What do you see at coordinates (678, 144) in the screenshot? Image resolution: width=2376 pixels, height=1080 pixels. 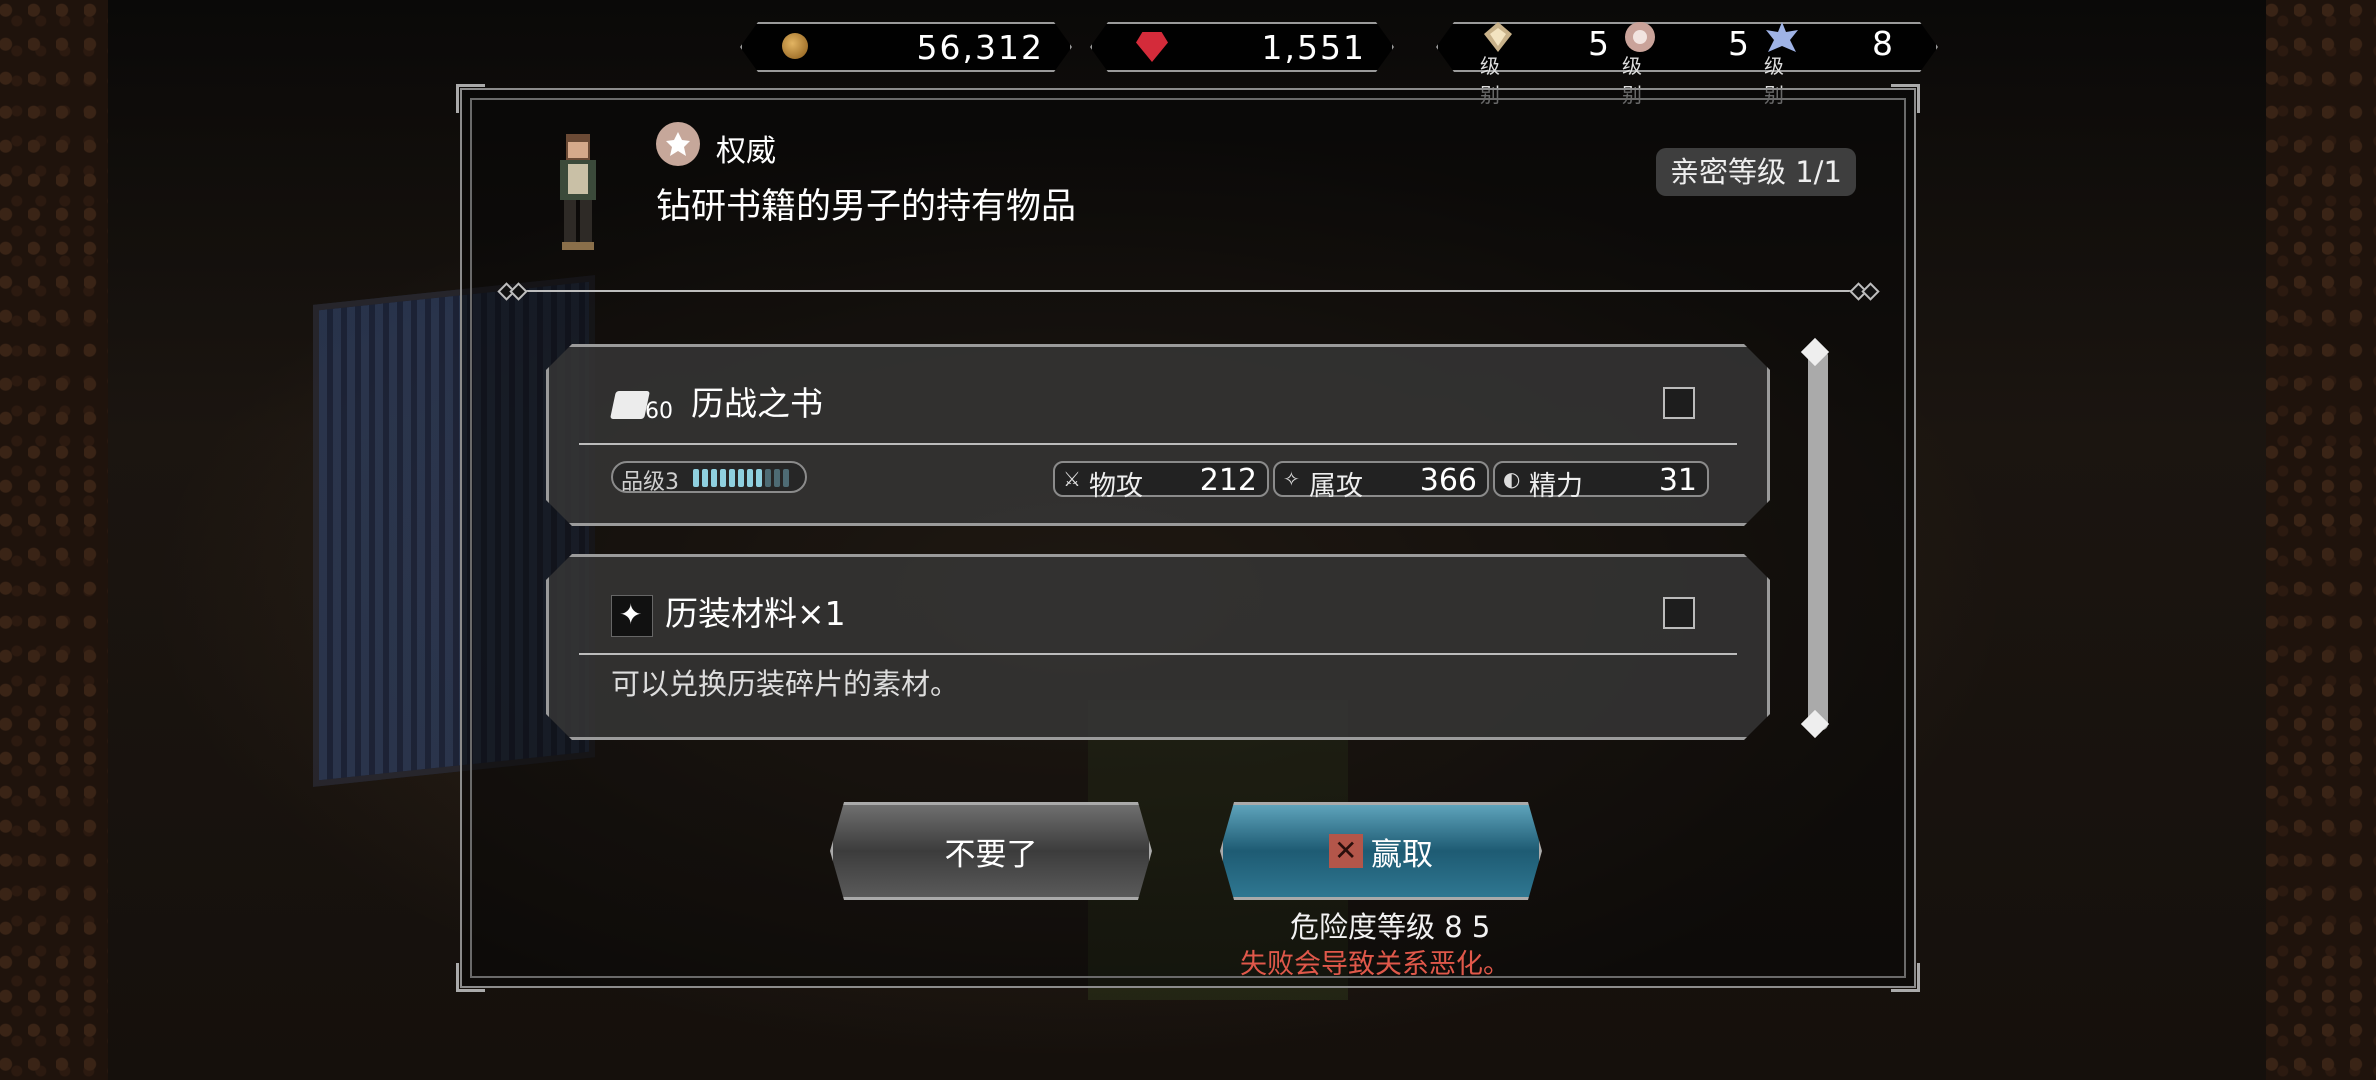 I see `authority-icon` at bounding box center [678, 144].